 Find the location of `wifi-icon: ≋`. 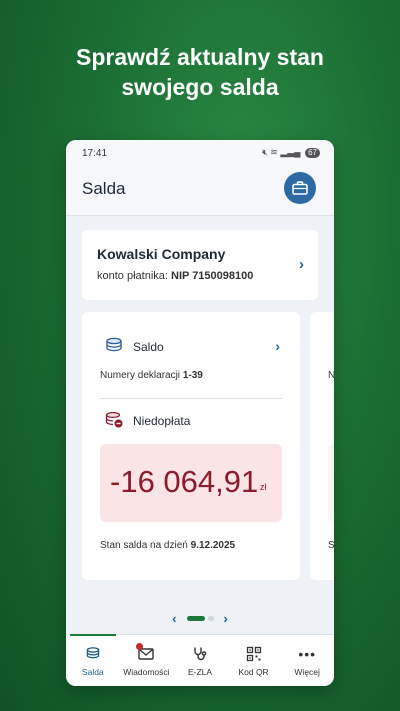

wifi-icon: ≋ is located at coordinates (274, 152).